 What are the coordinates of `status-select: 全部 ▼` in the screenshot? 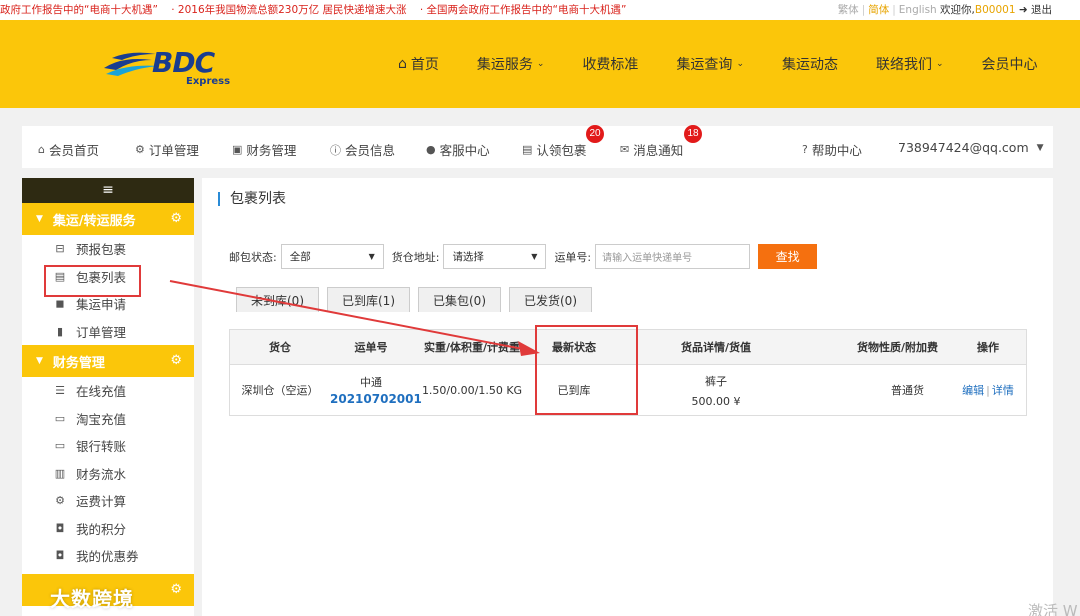 It's located at (332, 256).